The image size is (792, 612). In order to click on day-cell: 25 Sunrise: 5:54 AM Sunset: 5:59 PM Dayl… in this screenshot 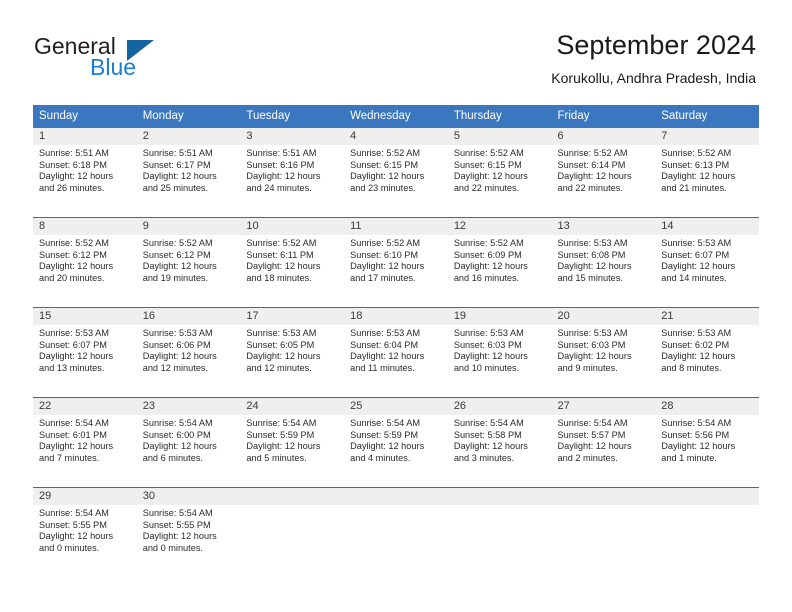, I will do `click(396, 438)`.